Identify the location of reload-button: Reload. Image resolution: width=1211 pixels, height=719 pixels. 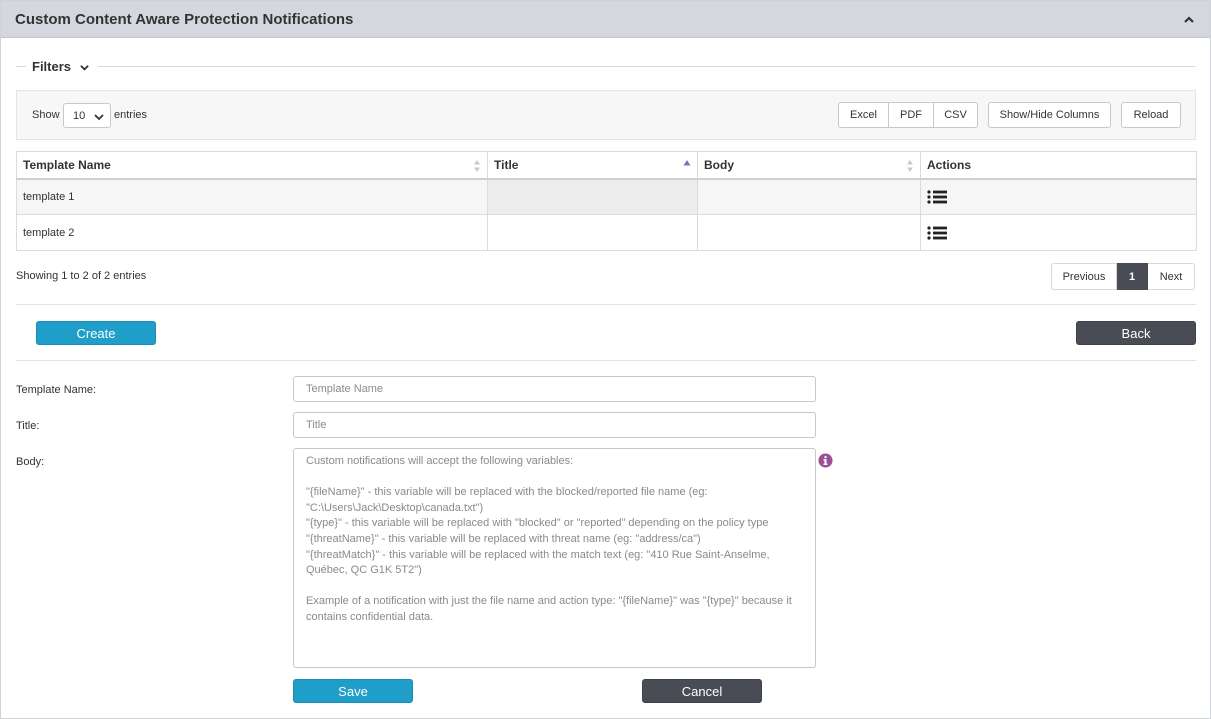
(1151, 115).